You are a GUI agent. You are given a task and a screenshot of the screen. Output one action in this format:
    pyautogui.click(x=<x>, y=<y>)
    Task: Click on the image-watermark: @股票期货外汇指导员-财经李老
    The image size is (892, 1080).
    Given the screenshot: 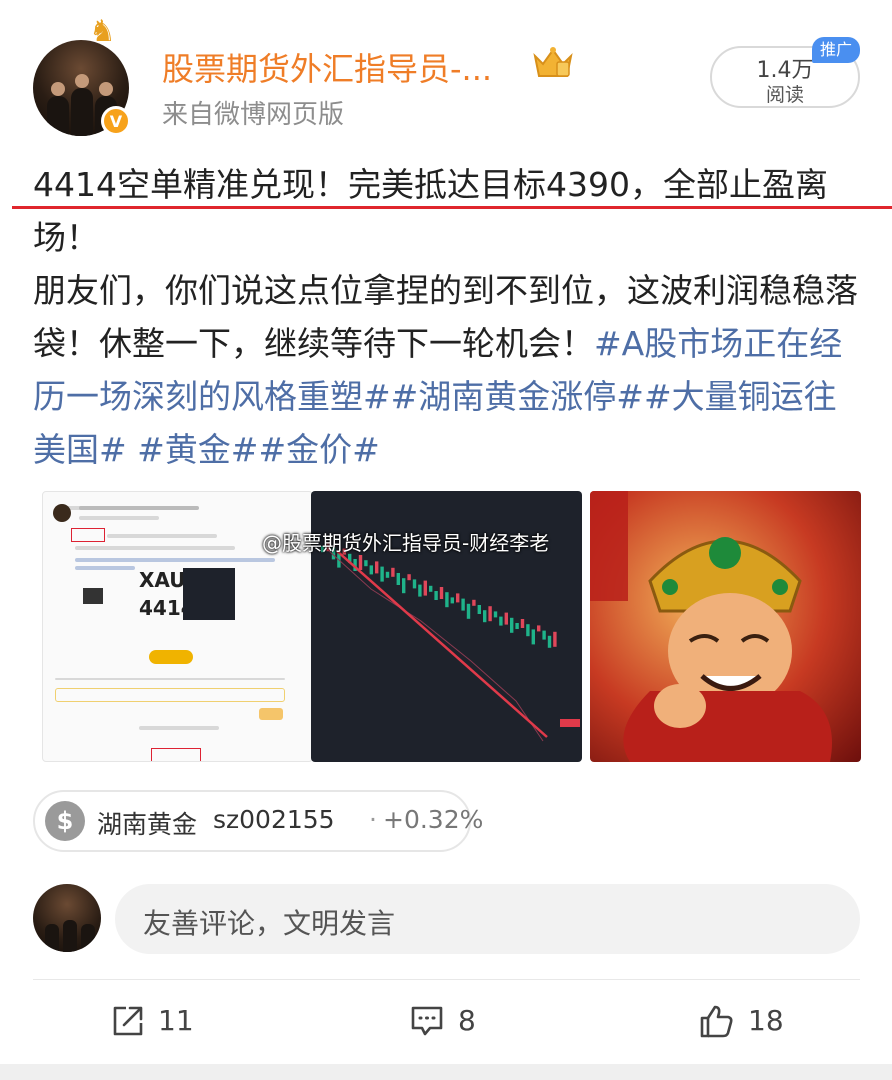 What is the action you would take?
    pyautogui.click(x=406, y=543)
    